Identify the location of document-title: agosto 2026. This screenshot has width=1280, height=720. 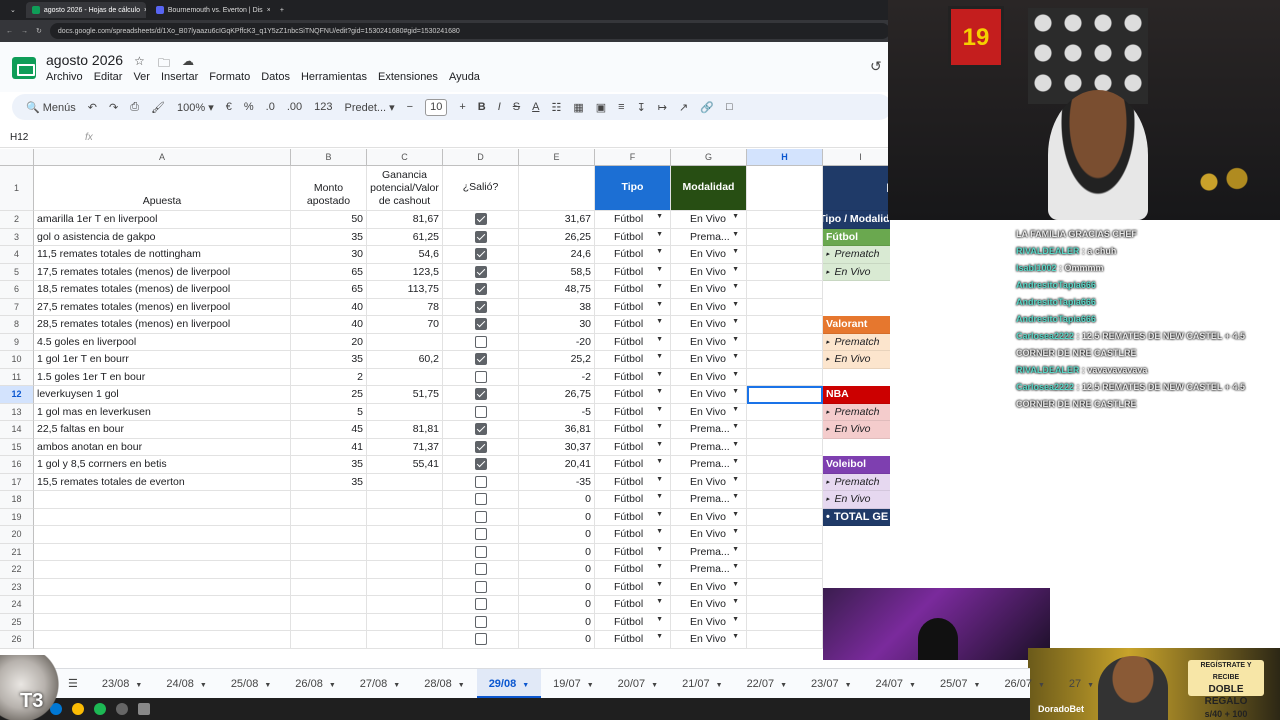
(84, 60).